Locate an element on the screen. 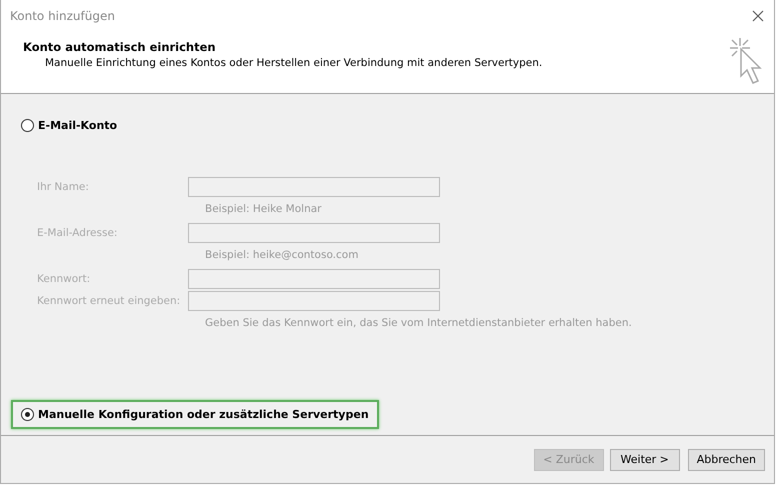 This screenshot has width=778, height=485. field-label: E-Mail-Adresse: is located at coordinates (77, 233).